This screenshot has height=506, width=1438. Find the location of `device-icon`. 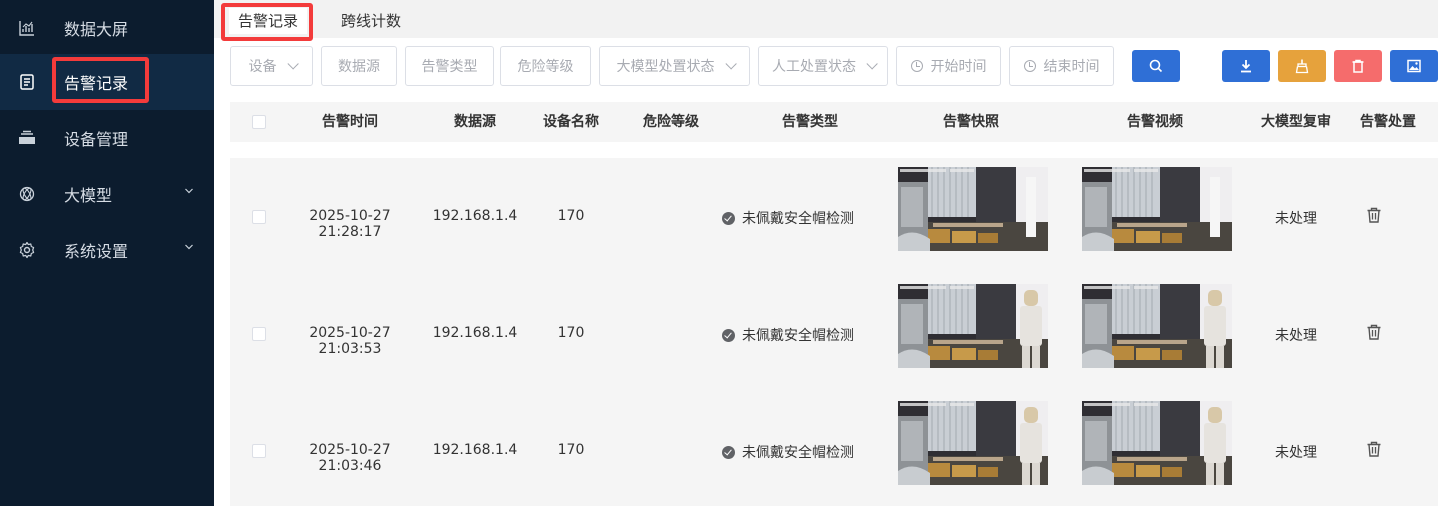

device-icon is located at coordinates (27, 138).